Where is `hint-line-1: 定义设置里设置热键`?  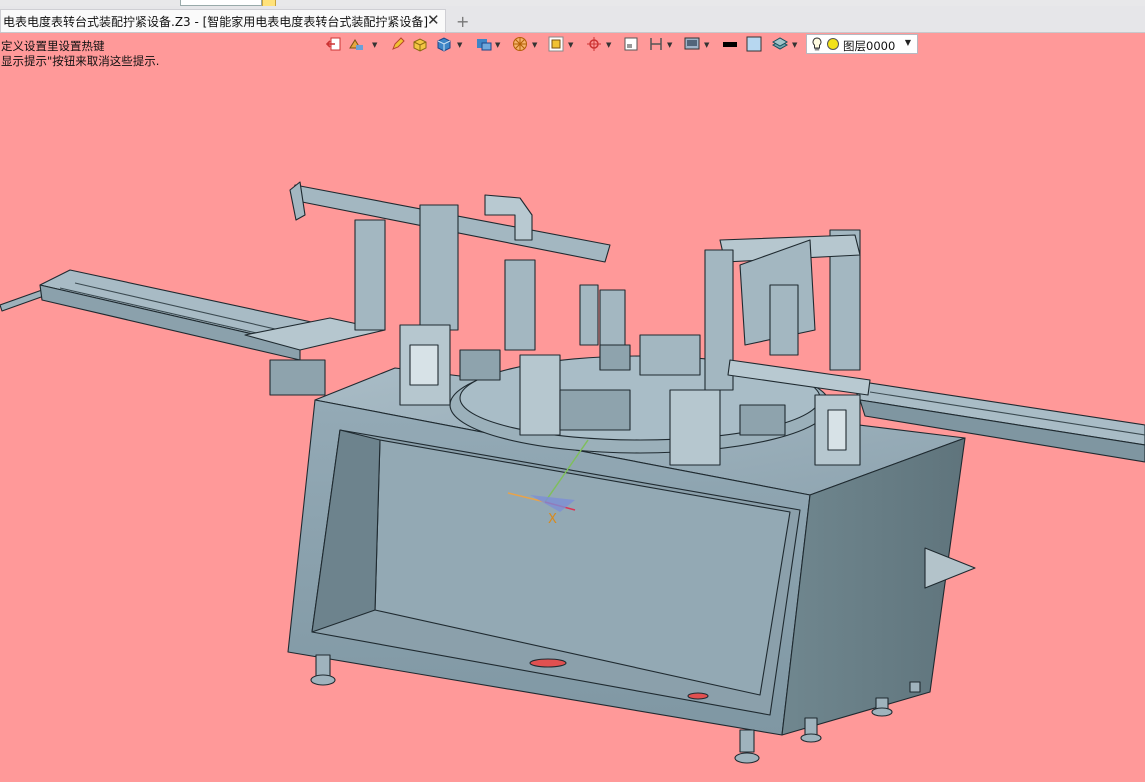 hint-line-1: 定义设置里设置热键 is located at coordinates (53, 46).